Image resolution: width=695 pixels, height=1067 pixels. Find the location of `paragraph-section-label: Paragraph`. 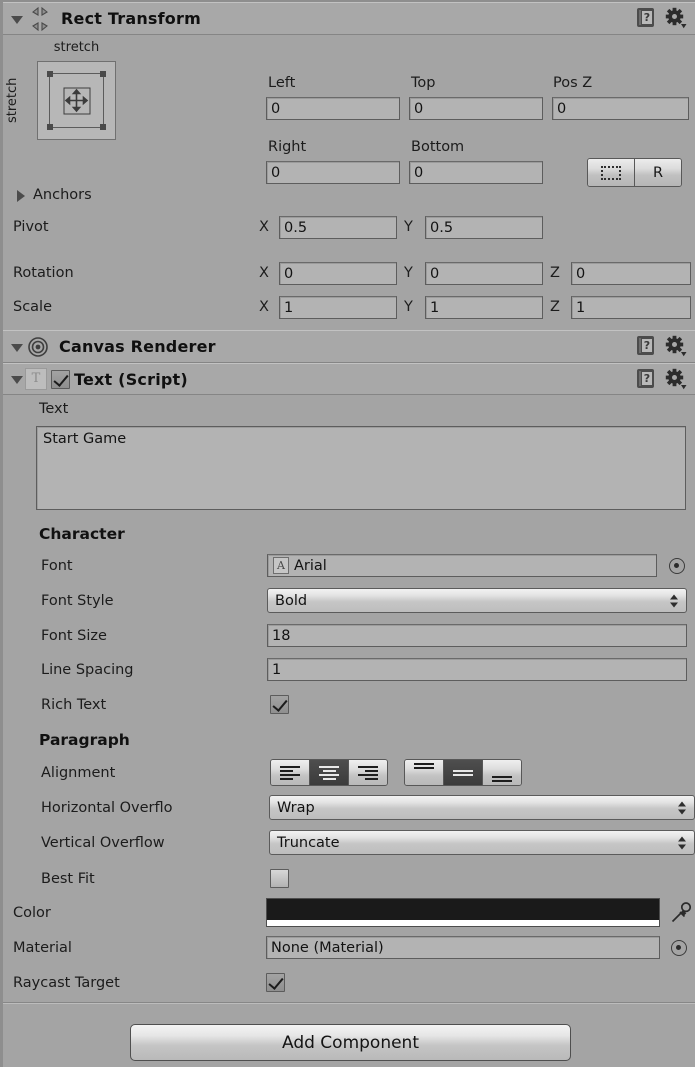

paragraph-section-label: Paragraph is located at coordinates (84, 739).